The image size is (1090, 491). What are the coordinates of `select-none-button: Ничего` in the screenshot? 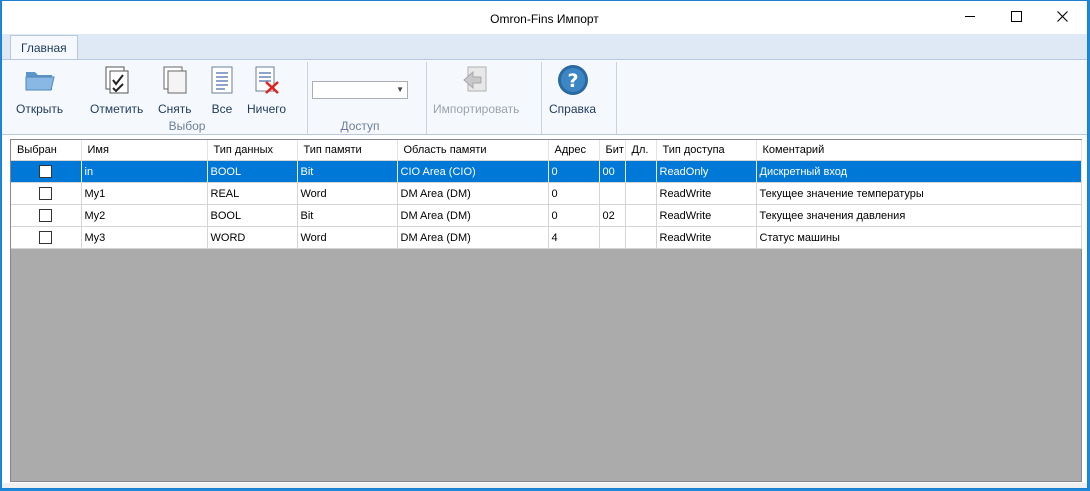 It's located at (266, 91).